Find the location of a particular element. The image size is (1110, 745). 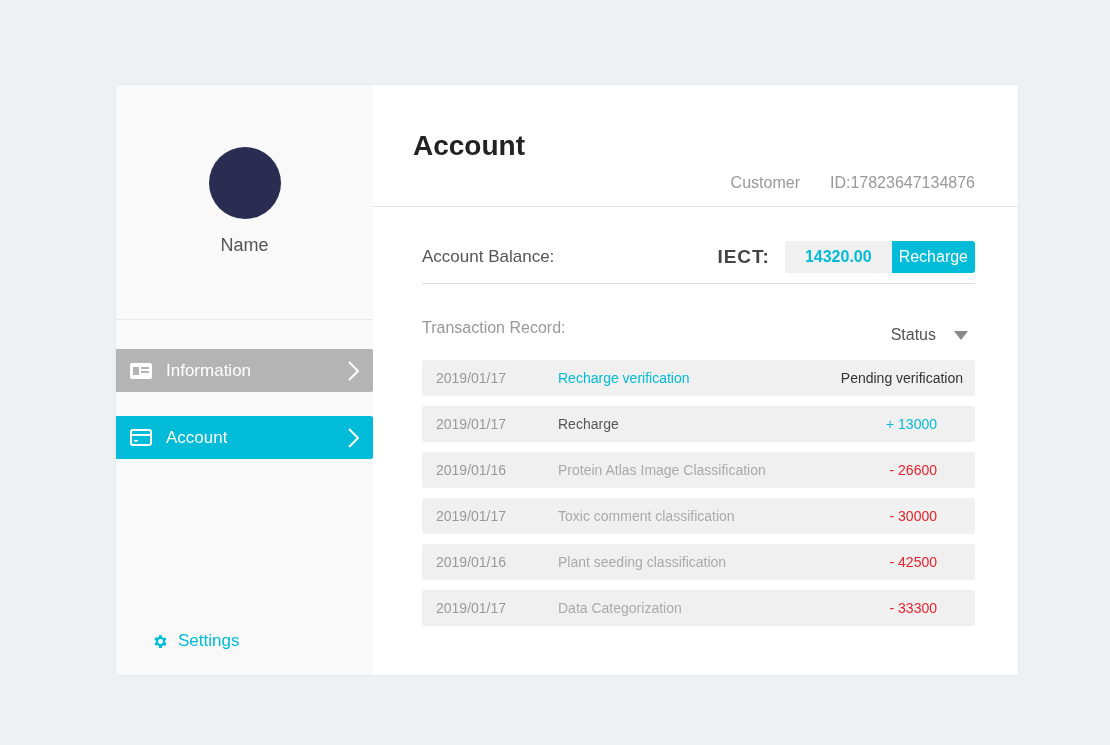

id-card-icon is located at coordinates (141, 370).